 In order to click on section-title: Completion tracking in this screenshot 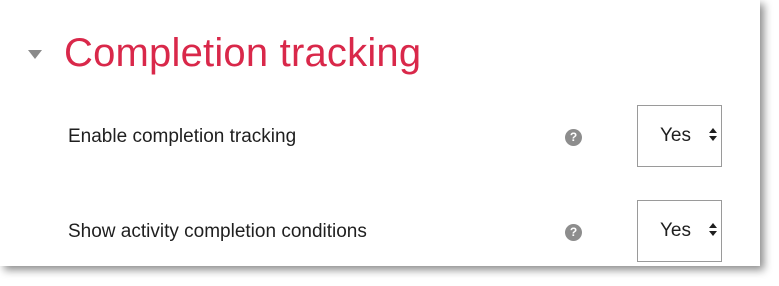, I will do `click(243, 53)`.